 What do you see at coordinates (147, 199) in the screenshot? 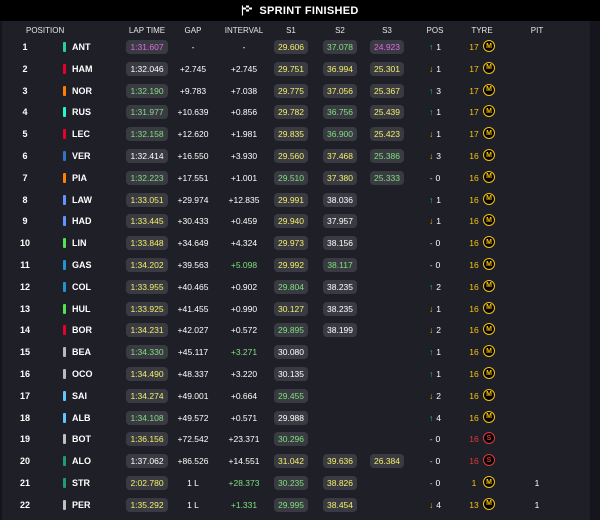
I see `lap-time: 1:33.051` at bounding box center [147, 199].